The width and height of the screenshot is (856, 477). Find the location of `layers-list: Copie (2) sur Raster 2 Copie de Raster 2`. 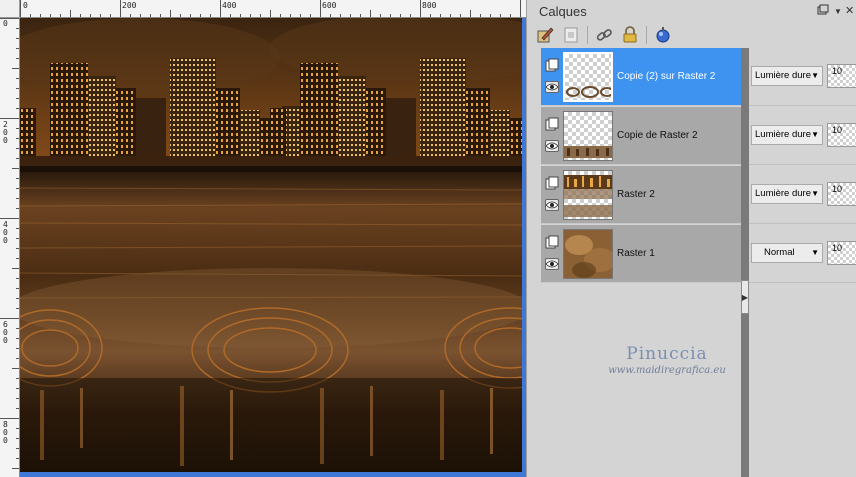

layers-list: Copie (2) sur Raster 2 Copie de Raster 2 is located at coordinates (641, 167).